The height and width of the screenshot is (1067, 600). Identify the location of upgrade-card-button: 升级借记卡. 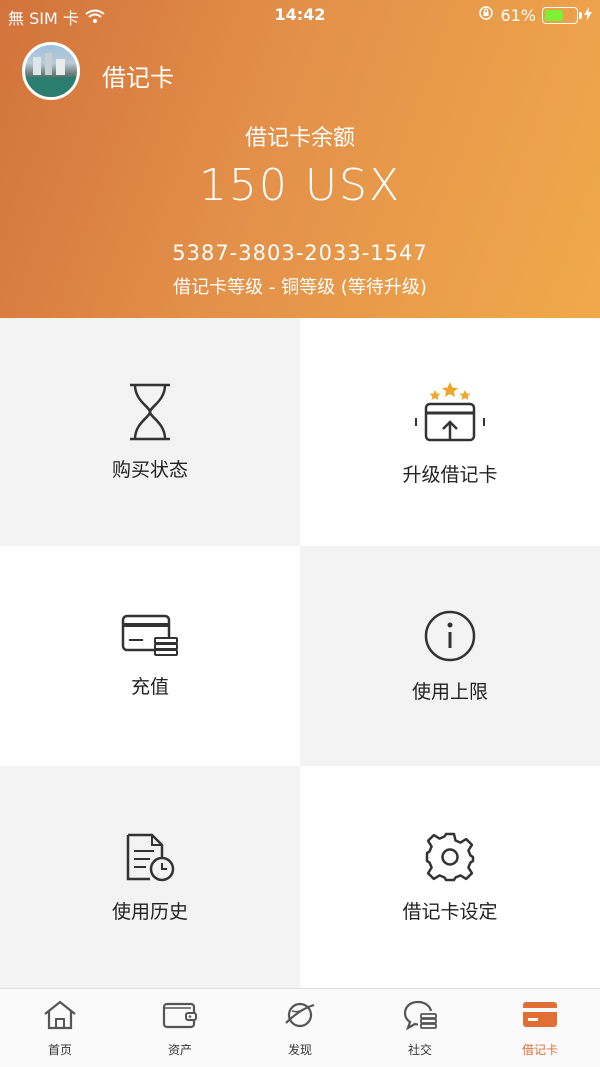
(450, 432).